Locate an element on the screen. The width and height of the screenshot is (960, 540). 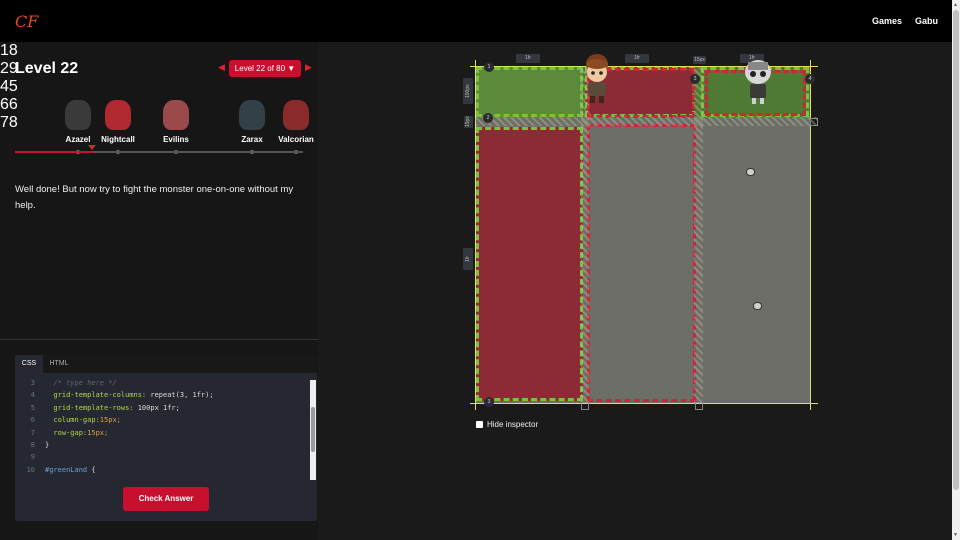
col-gap-tag: 15px is located at coordinates (699, 60).